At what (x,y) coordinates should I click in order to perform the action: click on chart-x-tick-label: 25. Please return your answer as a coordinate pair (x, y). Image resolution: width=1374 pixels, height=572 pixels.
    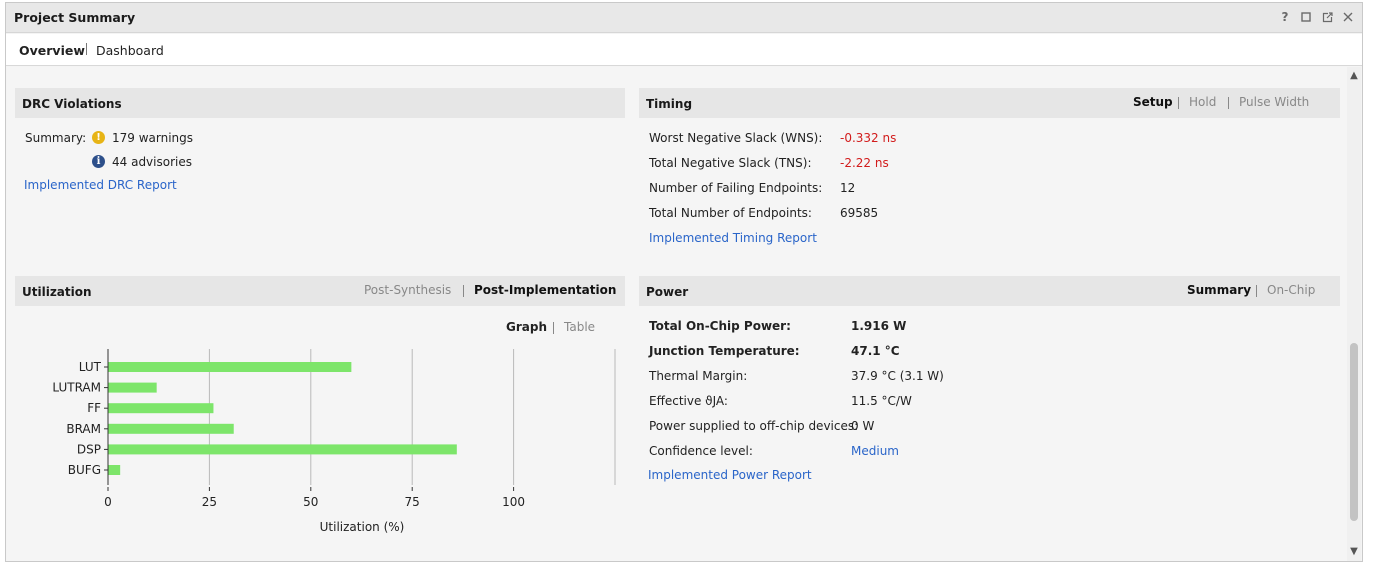
    Looking at the image, I should click on (209, 502).